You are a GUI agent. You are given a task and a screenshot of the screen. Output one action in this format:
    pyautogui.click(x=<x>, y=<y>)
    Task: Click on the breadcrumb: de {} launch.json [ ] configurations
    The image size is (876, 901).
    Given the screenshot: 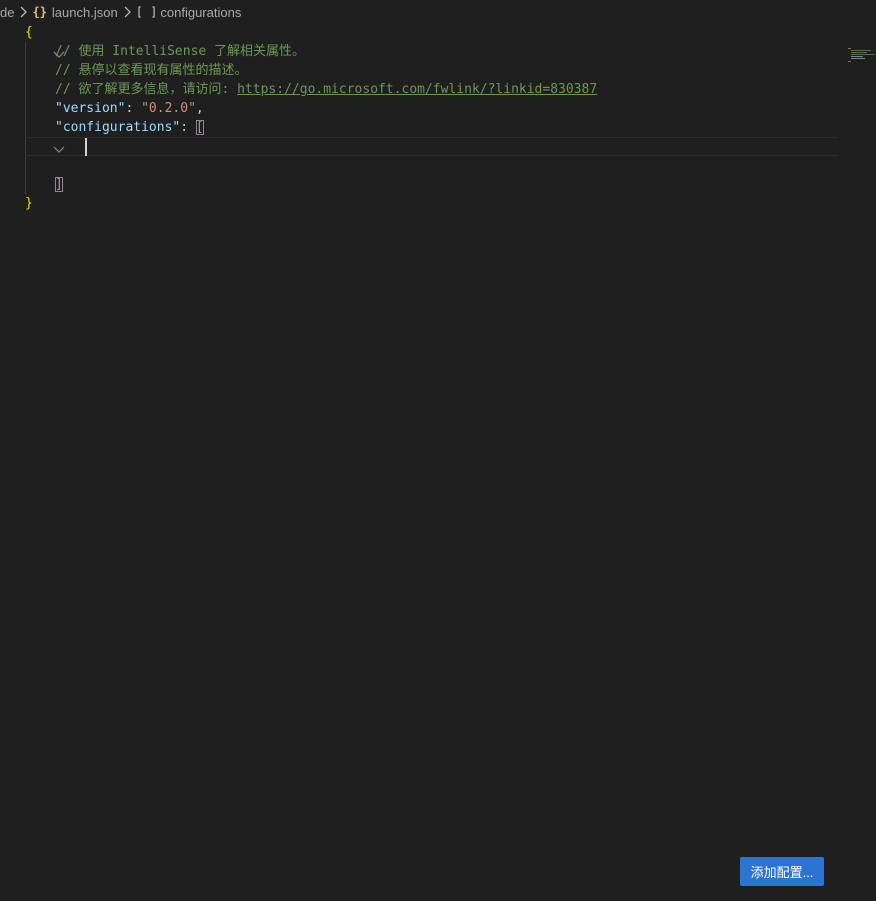 What is the action you would take?
    pyautogui.click(x=438, y=12)
    